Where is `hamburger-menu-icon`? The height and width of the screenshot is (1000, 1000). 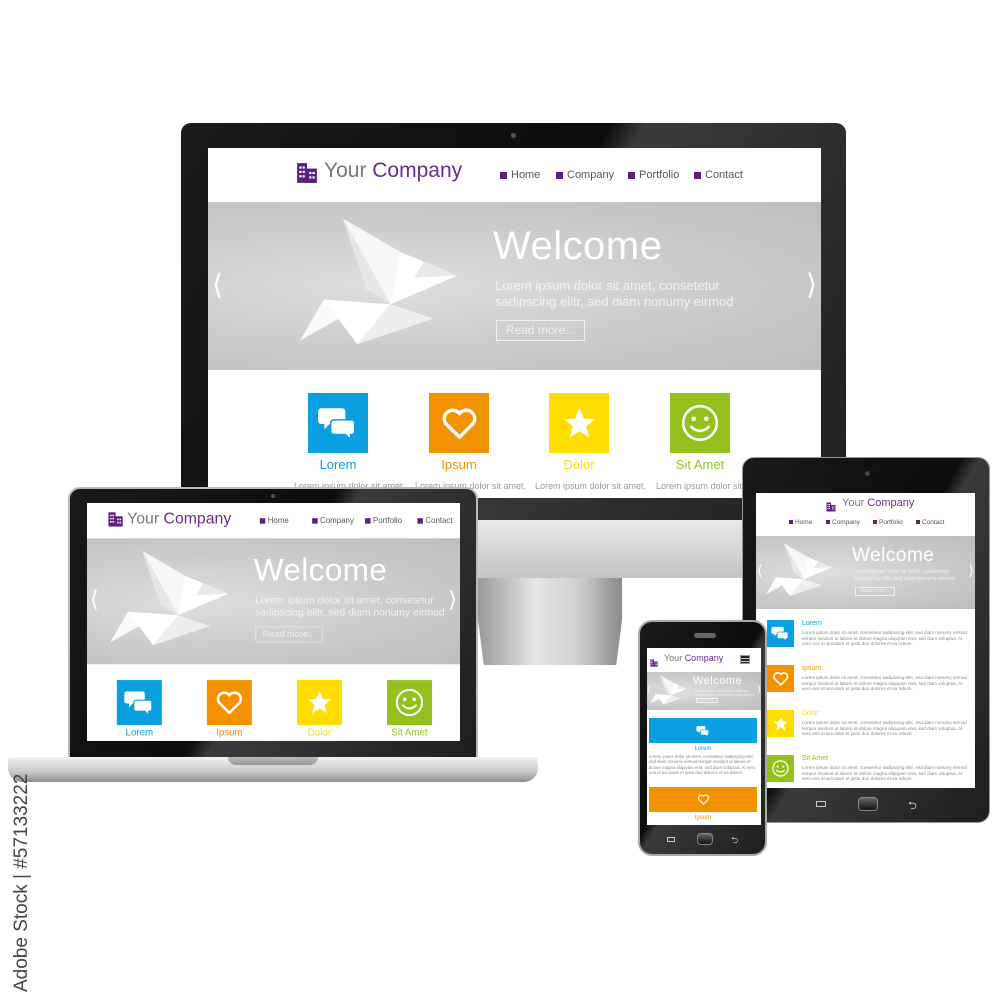 hamburger-menu-icon is located at coordinates (745, 659).